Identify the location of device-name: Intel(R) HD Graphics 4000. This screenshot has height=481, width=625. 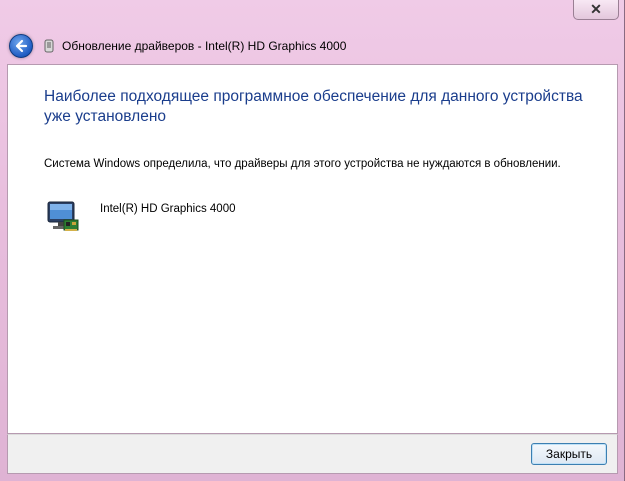
(168, 209).